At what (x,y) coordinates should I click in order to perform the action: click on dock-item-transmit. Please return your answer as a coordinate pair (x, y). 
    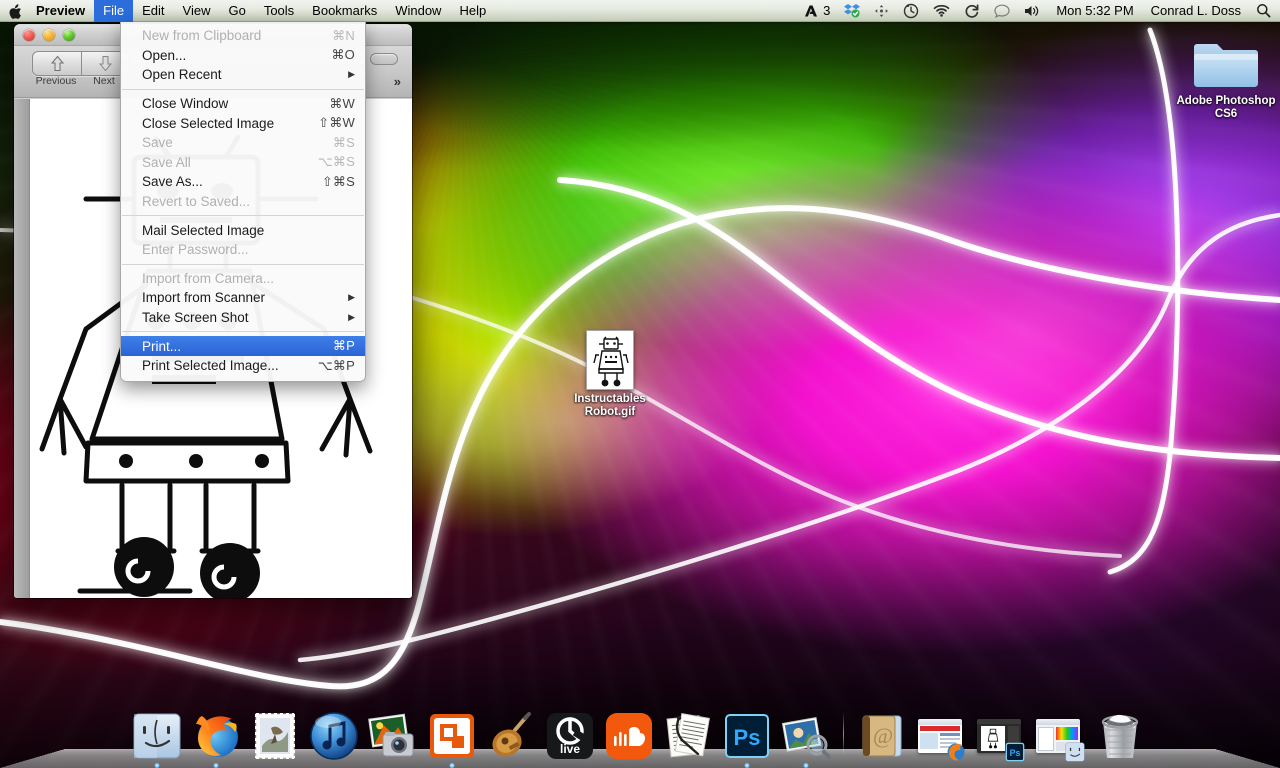
    Looking at the image, I should click on (452, 737).